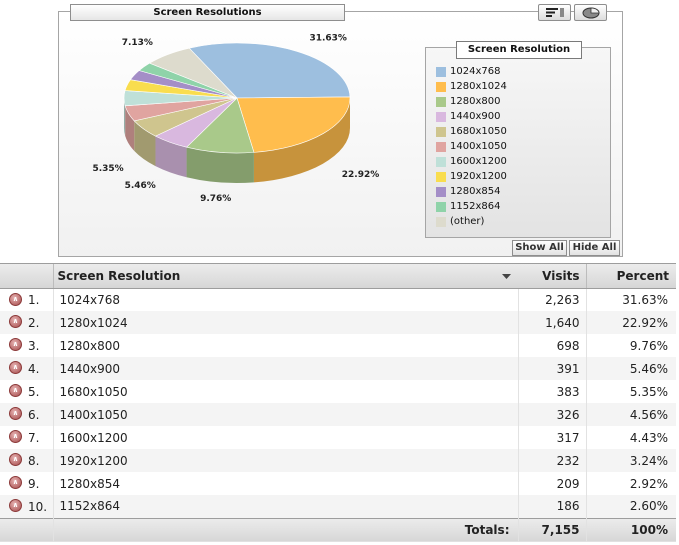  I want to click on pie-slice-label: 22.92%, so click(361, 175).